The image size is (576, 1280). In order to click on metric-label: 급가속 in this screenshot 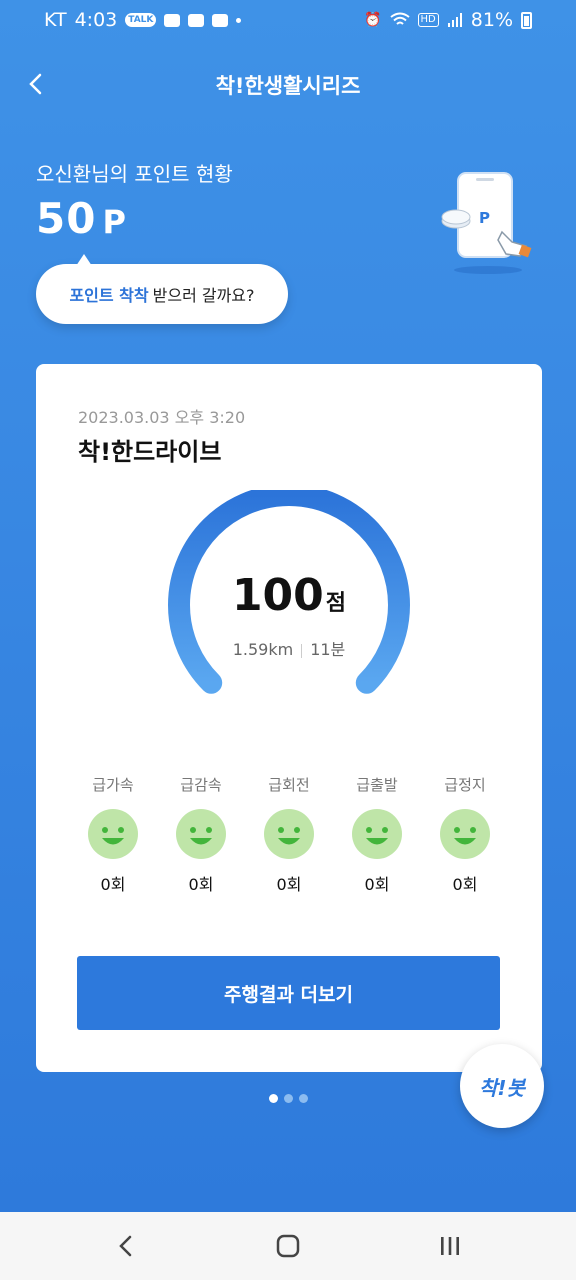, I will do `click(113, 785)`.